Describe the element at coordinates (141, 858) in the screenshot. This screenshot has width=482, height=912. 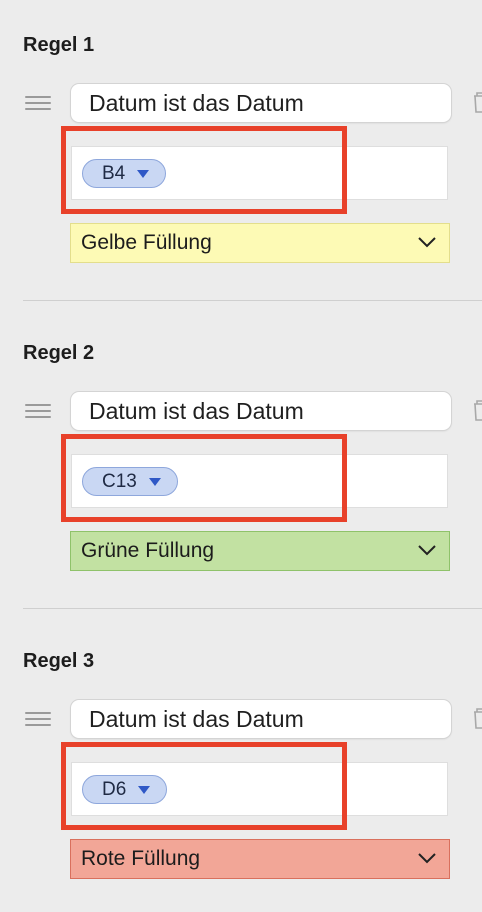
I see `fill-style-label: Rote Füllung` at that location.